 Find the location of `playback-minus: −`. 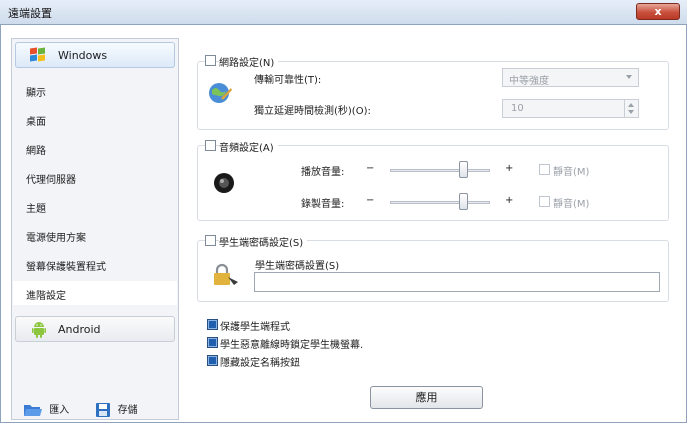

playback-minus: − is located at coordinates (370, 168).